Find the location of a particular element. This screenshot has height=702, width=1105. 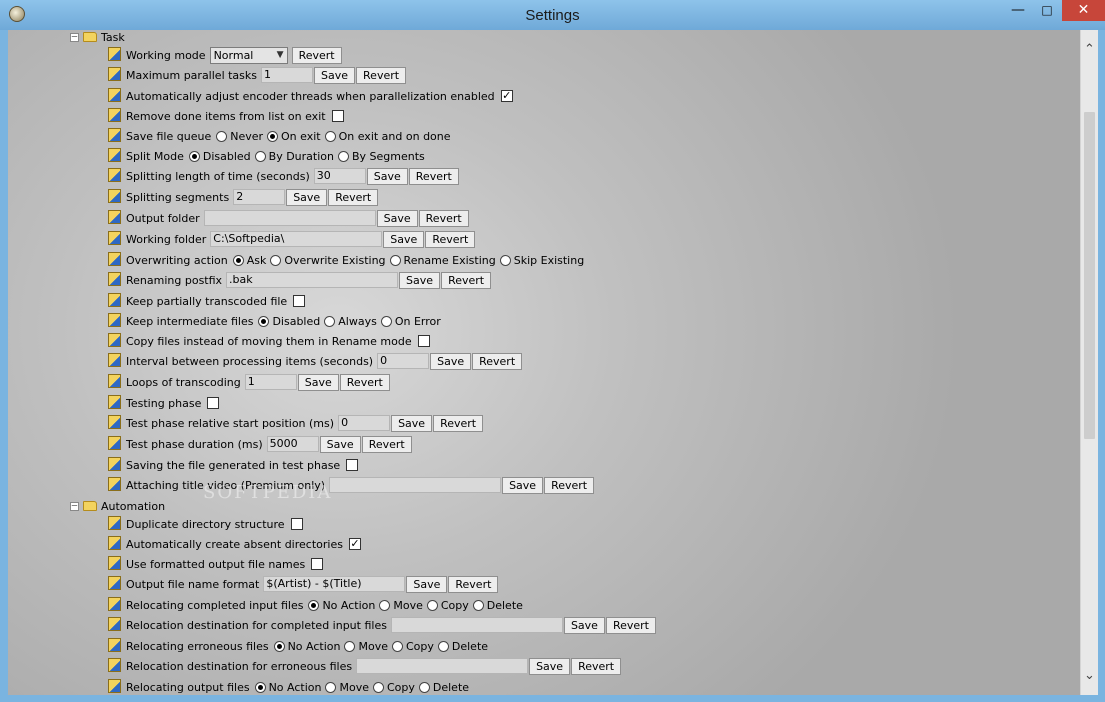

vertical-scrollbar: ⌃ ⌄ is located at coordinates (1089, 362).